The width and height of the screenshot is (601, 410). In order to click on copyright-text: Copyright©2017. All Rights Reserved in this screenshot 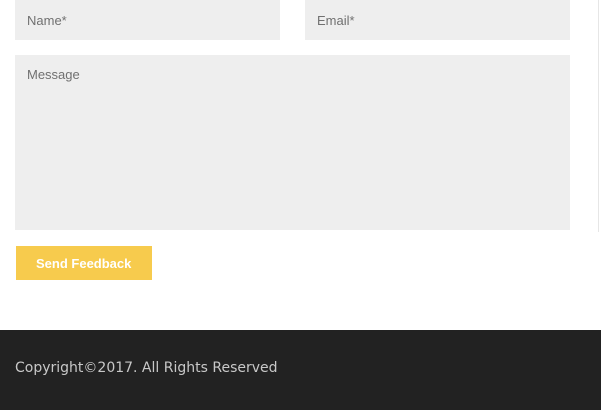, I will do `click(146, 368)`.